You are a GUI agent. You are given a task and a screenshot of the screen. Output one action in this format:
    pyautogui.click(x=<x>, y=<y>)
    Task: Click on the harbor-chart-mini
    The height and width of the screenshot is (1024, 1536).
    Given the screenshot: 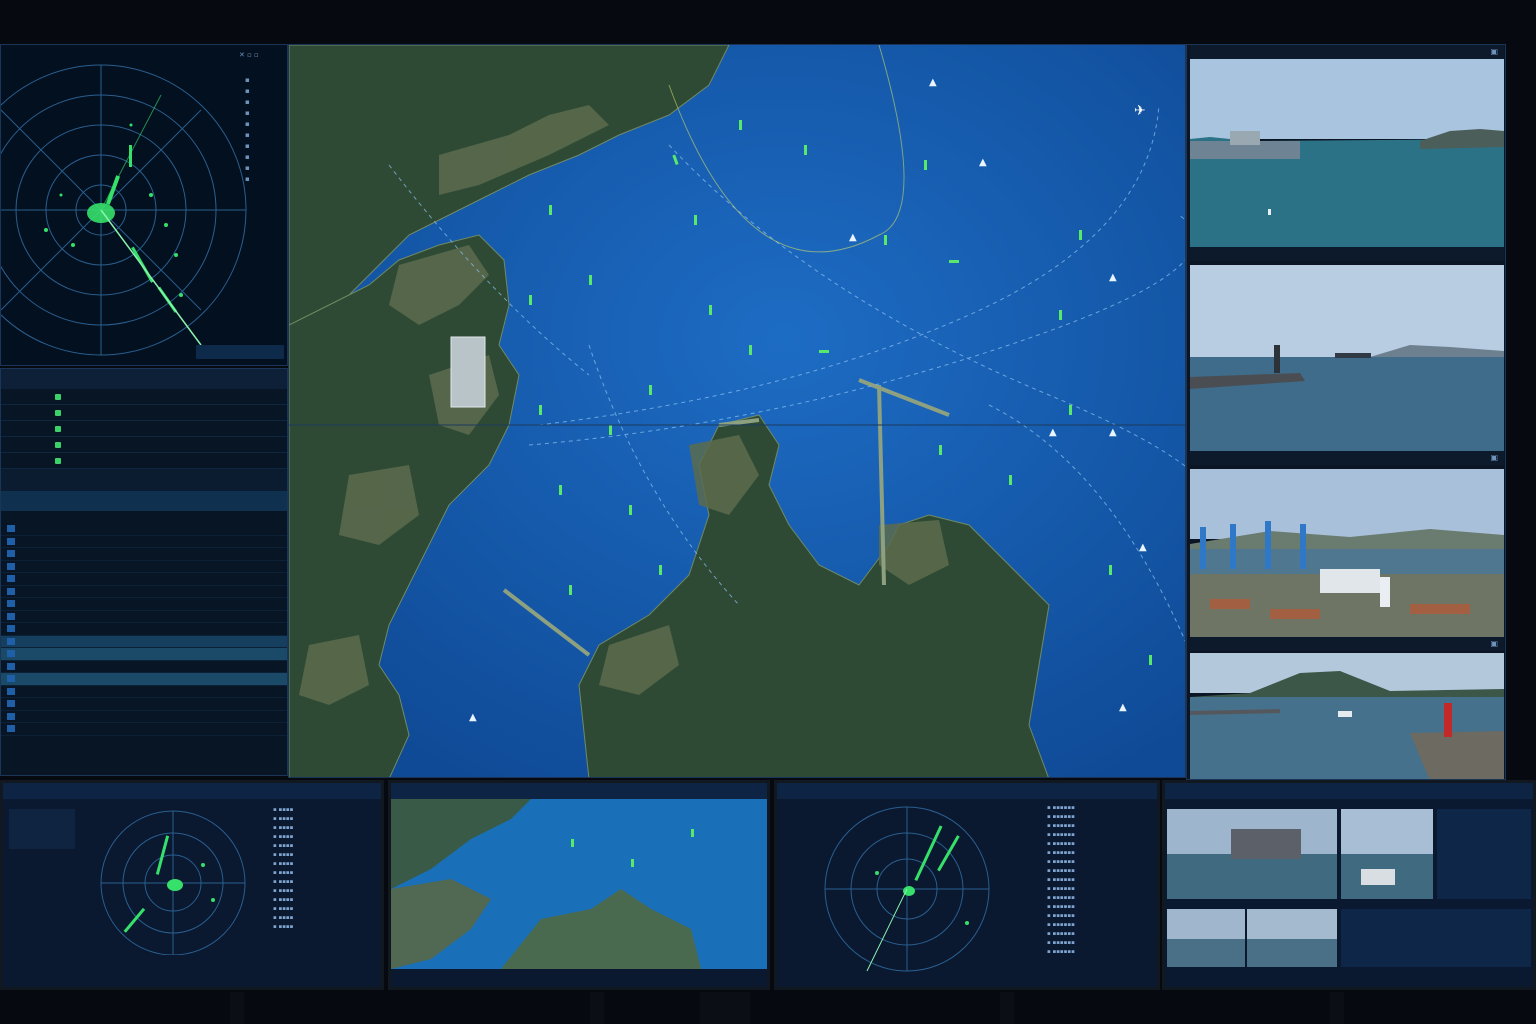 What is the action you would take?
    pyautogui.click(x=579, y=884)
    